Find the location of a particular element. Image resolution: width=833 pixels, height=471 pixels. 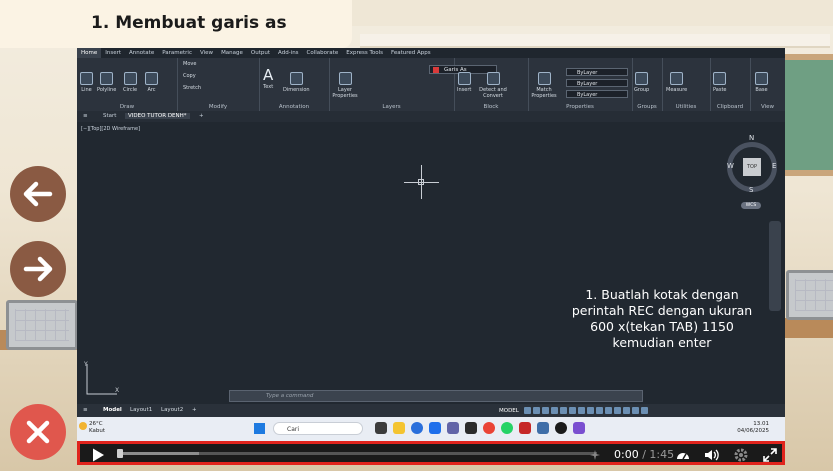

tool-label: Arc is located at coordinates (151, 90).